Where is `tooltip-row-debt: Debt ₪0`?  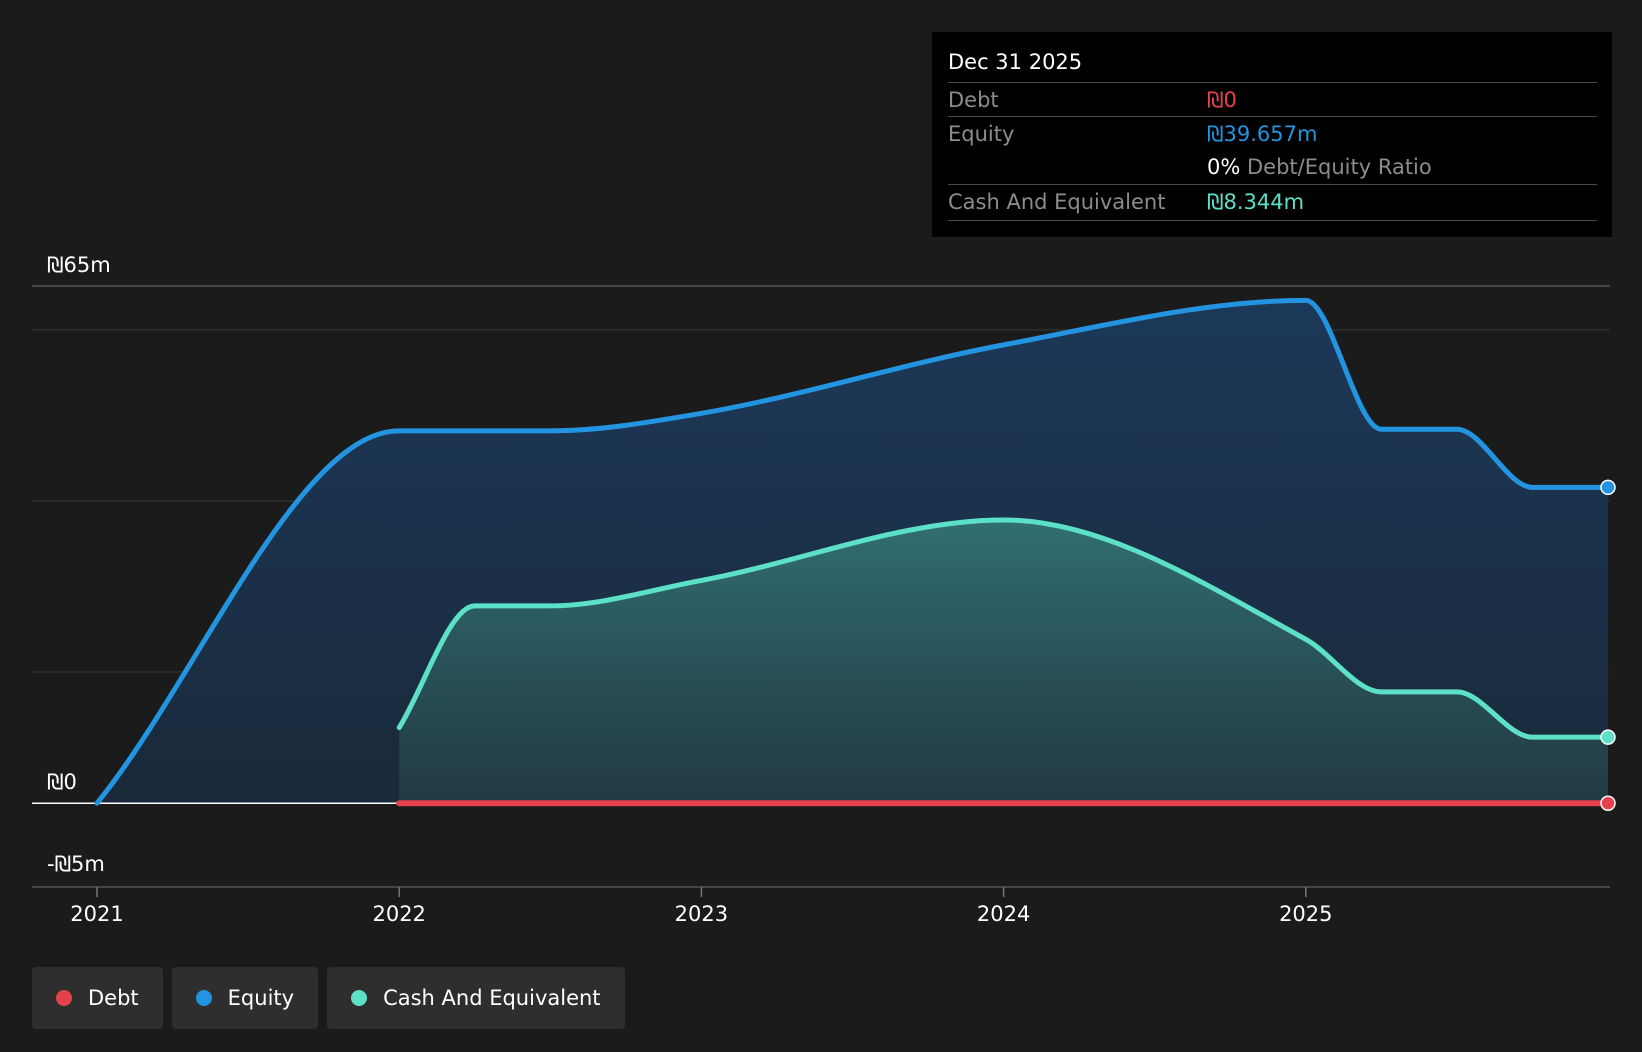 tooltip-row-debt: Debt ₪0 is located at coordinates (1272, 99).